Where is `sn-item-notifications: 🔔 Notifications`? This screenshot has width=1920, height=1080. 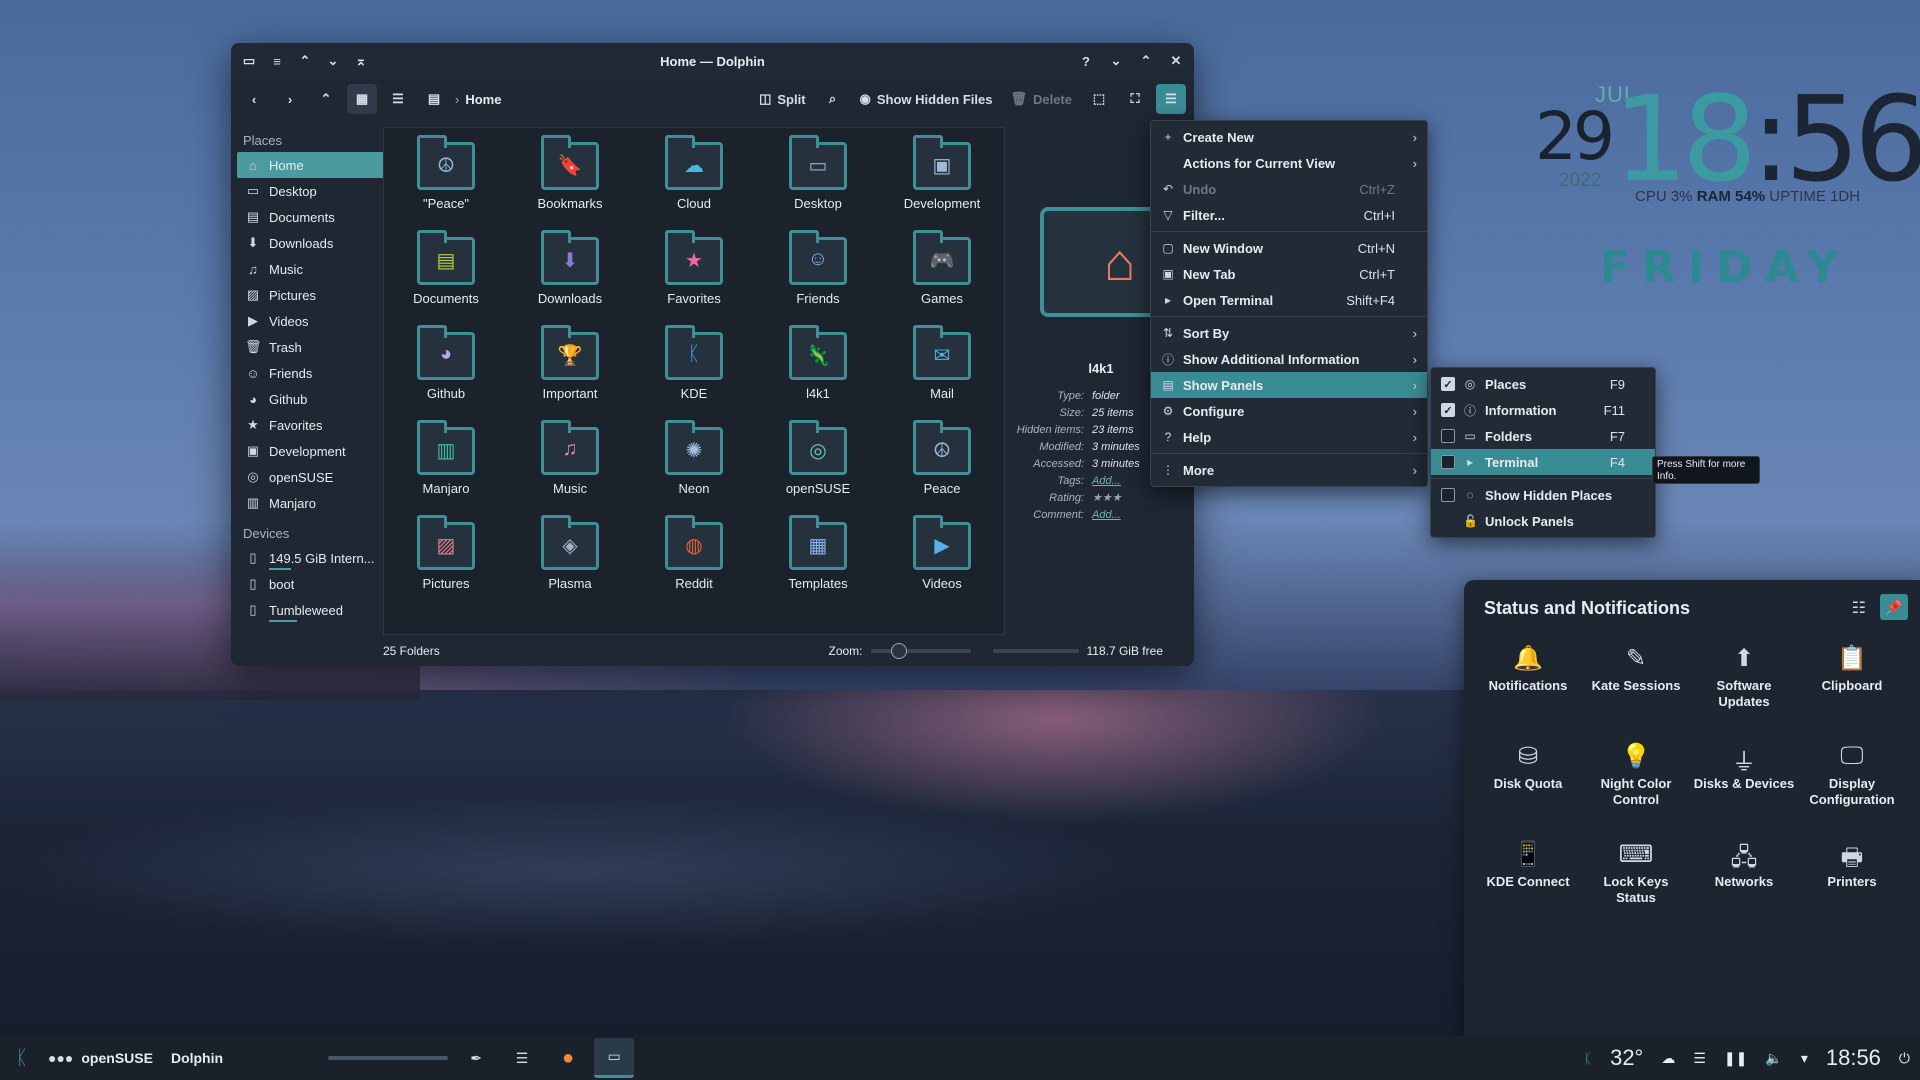
sn-item-notifications: 🔔 Notifications is located at coordinates (1528, 685).